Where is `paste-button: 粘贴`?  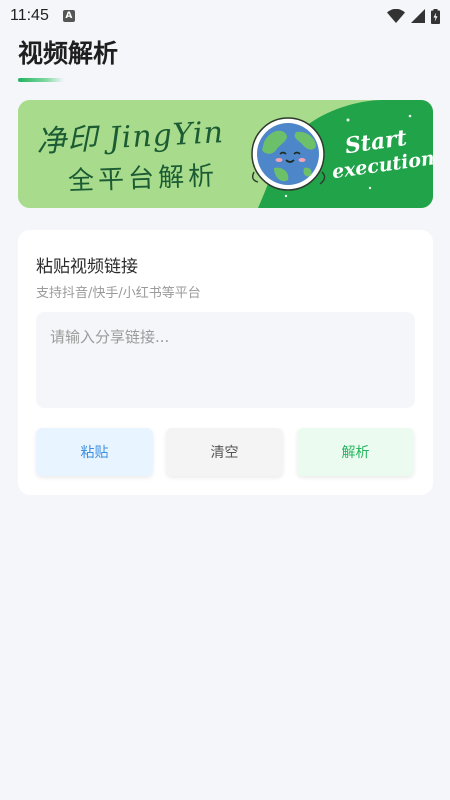 paste-button: 粘贴 is located at coordinates (94, 452).